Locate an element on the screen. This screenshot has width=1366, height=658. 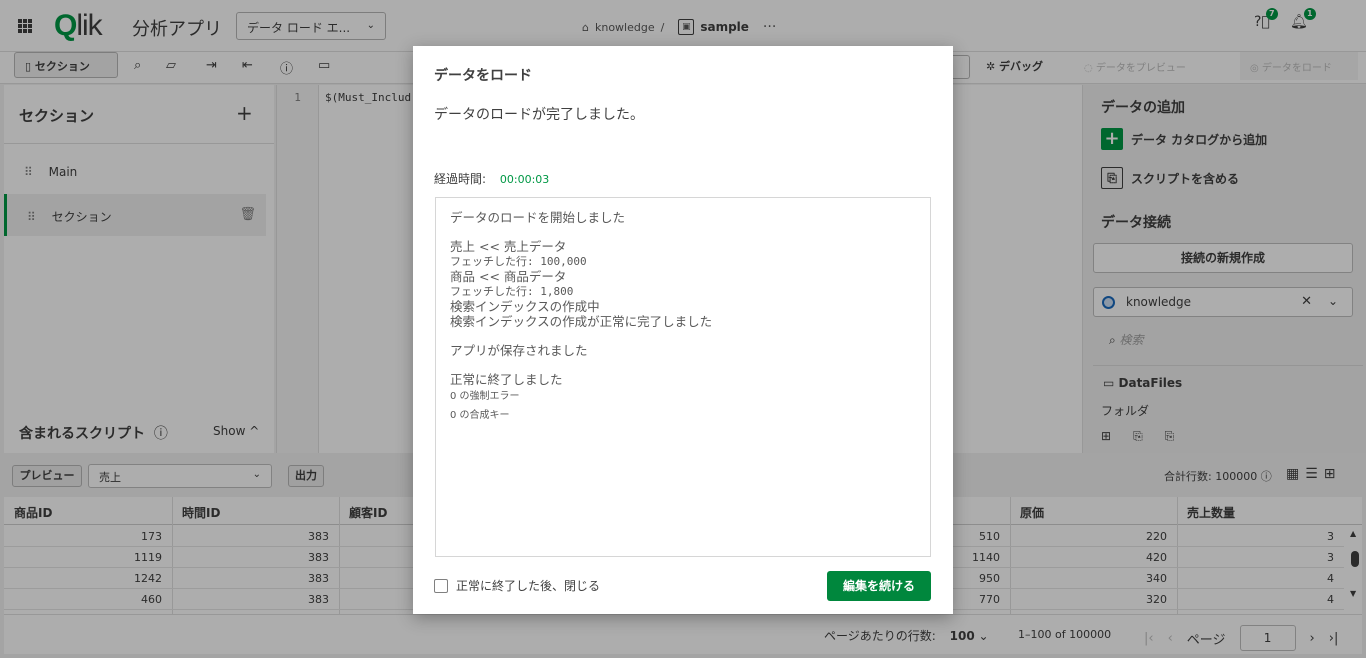
log-line: 売上 << 売上データ is located at coordinates (508, 246).